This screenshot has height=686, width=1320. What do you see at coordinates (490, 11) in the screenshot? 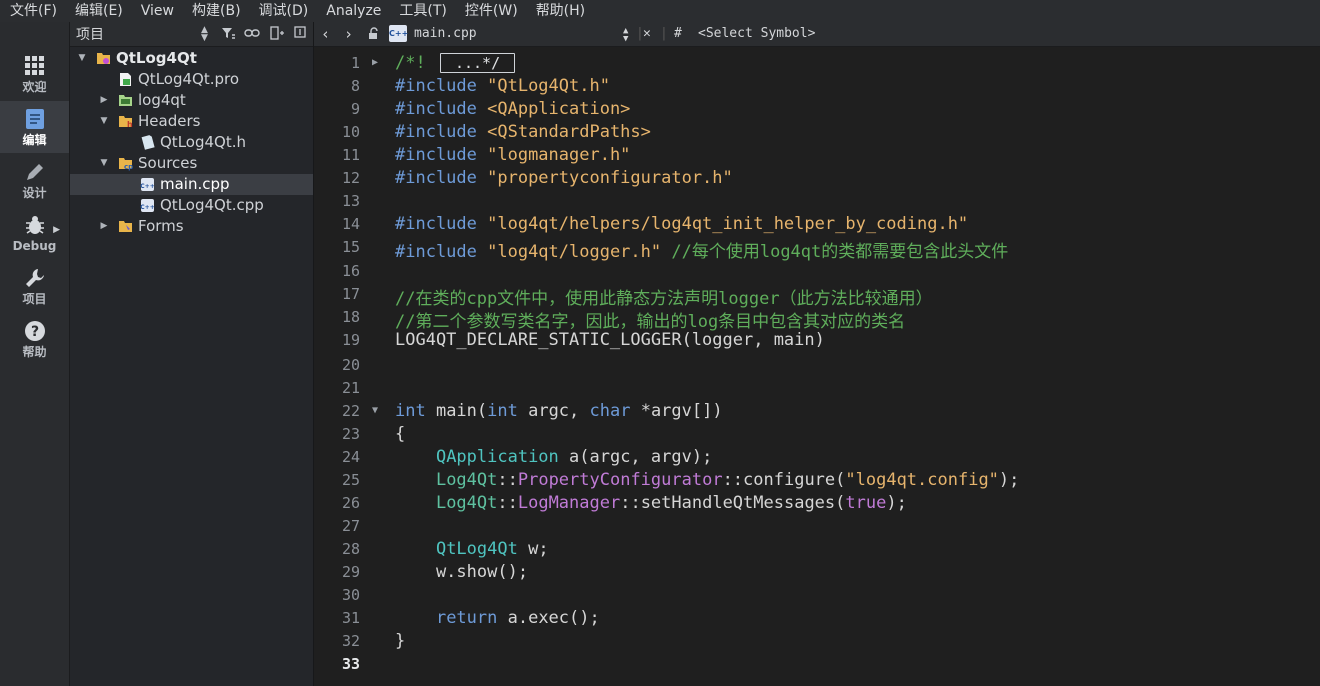
I see `menu-item: 控件(W)` at bounding box center [490, 11].